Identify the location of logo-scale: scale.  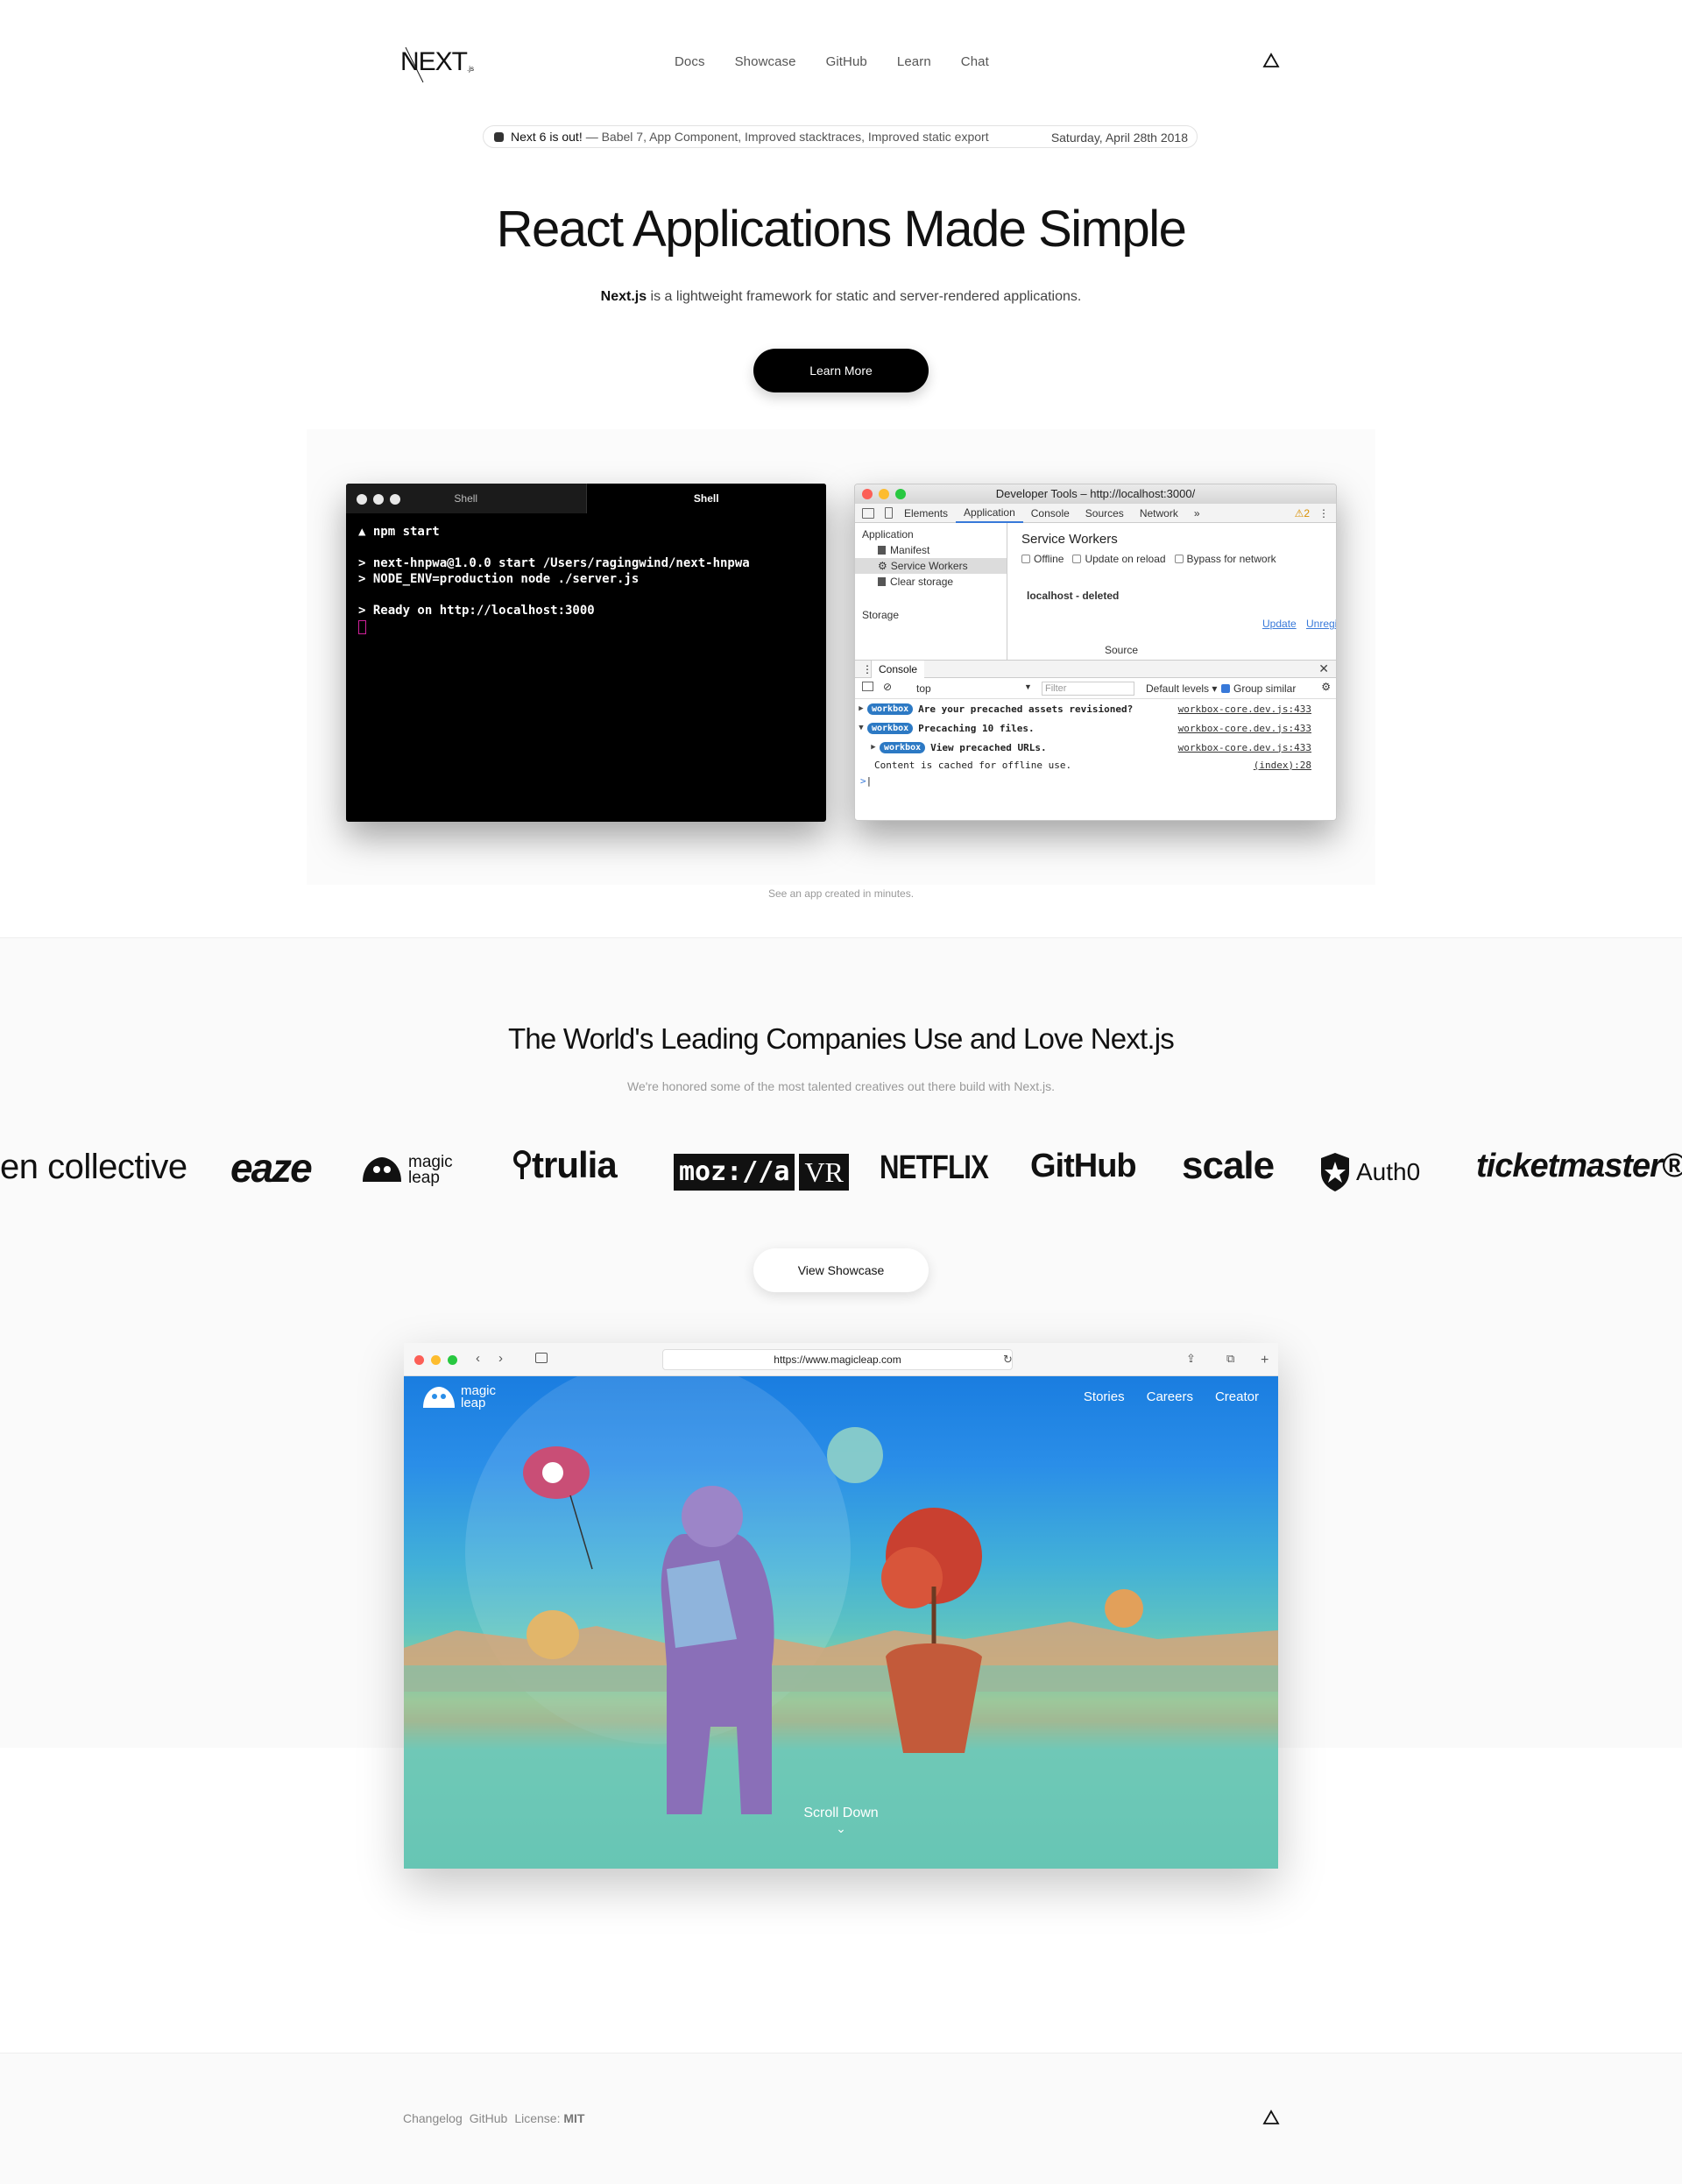
(1228, 1166).